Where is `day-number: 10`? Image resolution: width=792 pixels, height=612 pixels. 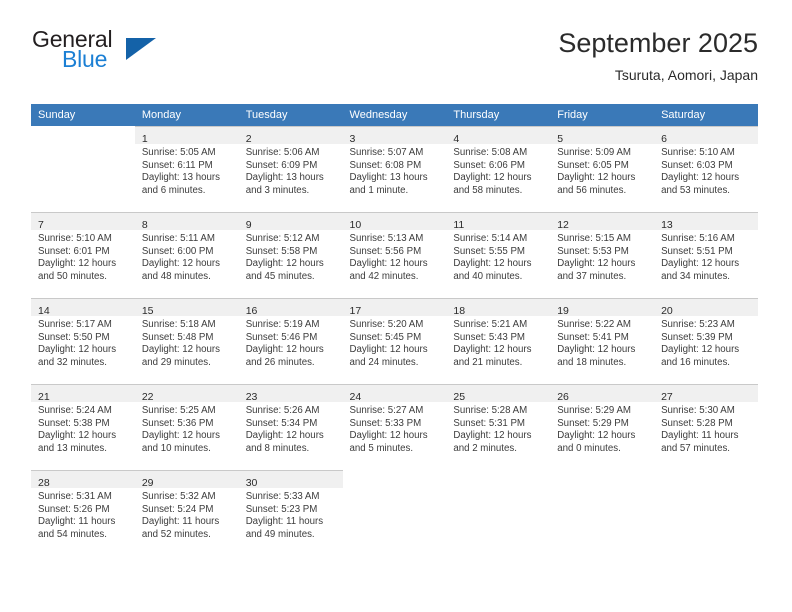 day-number: 10 is located at coordinates (355, 225).